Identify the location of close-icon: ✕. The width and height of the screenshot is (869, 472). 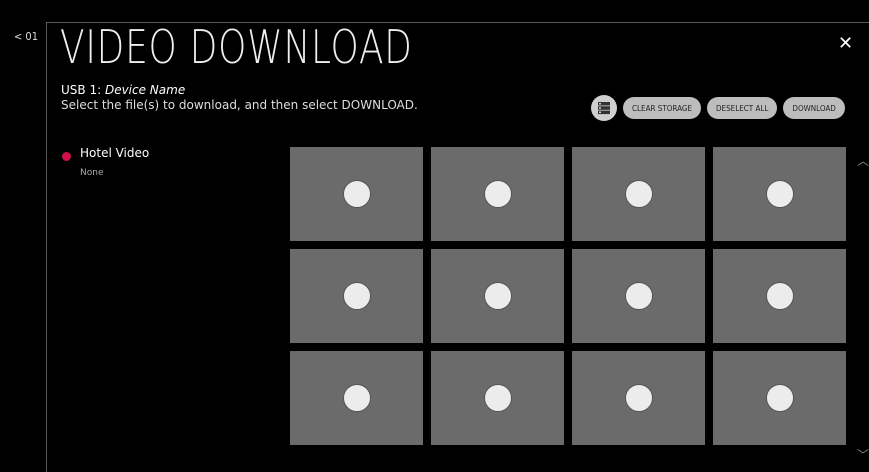
(845, 43).